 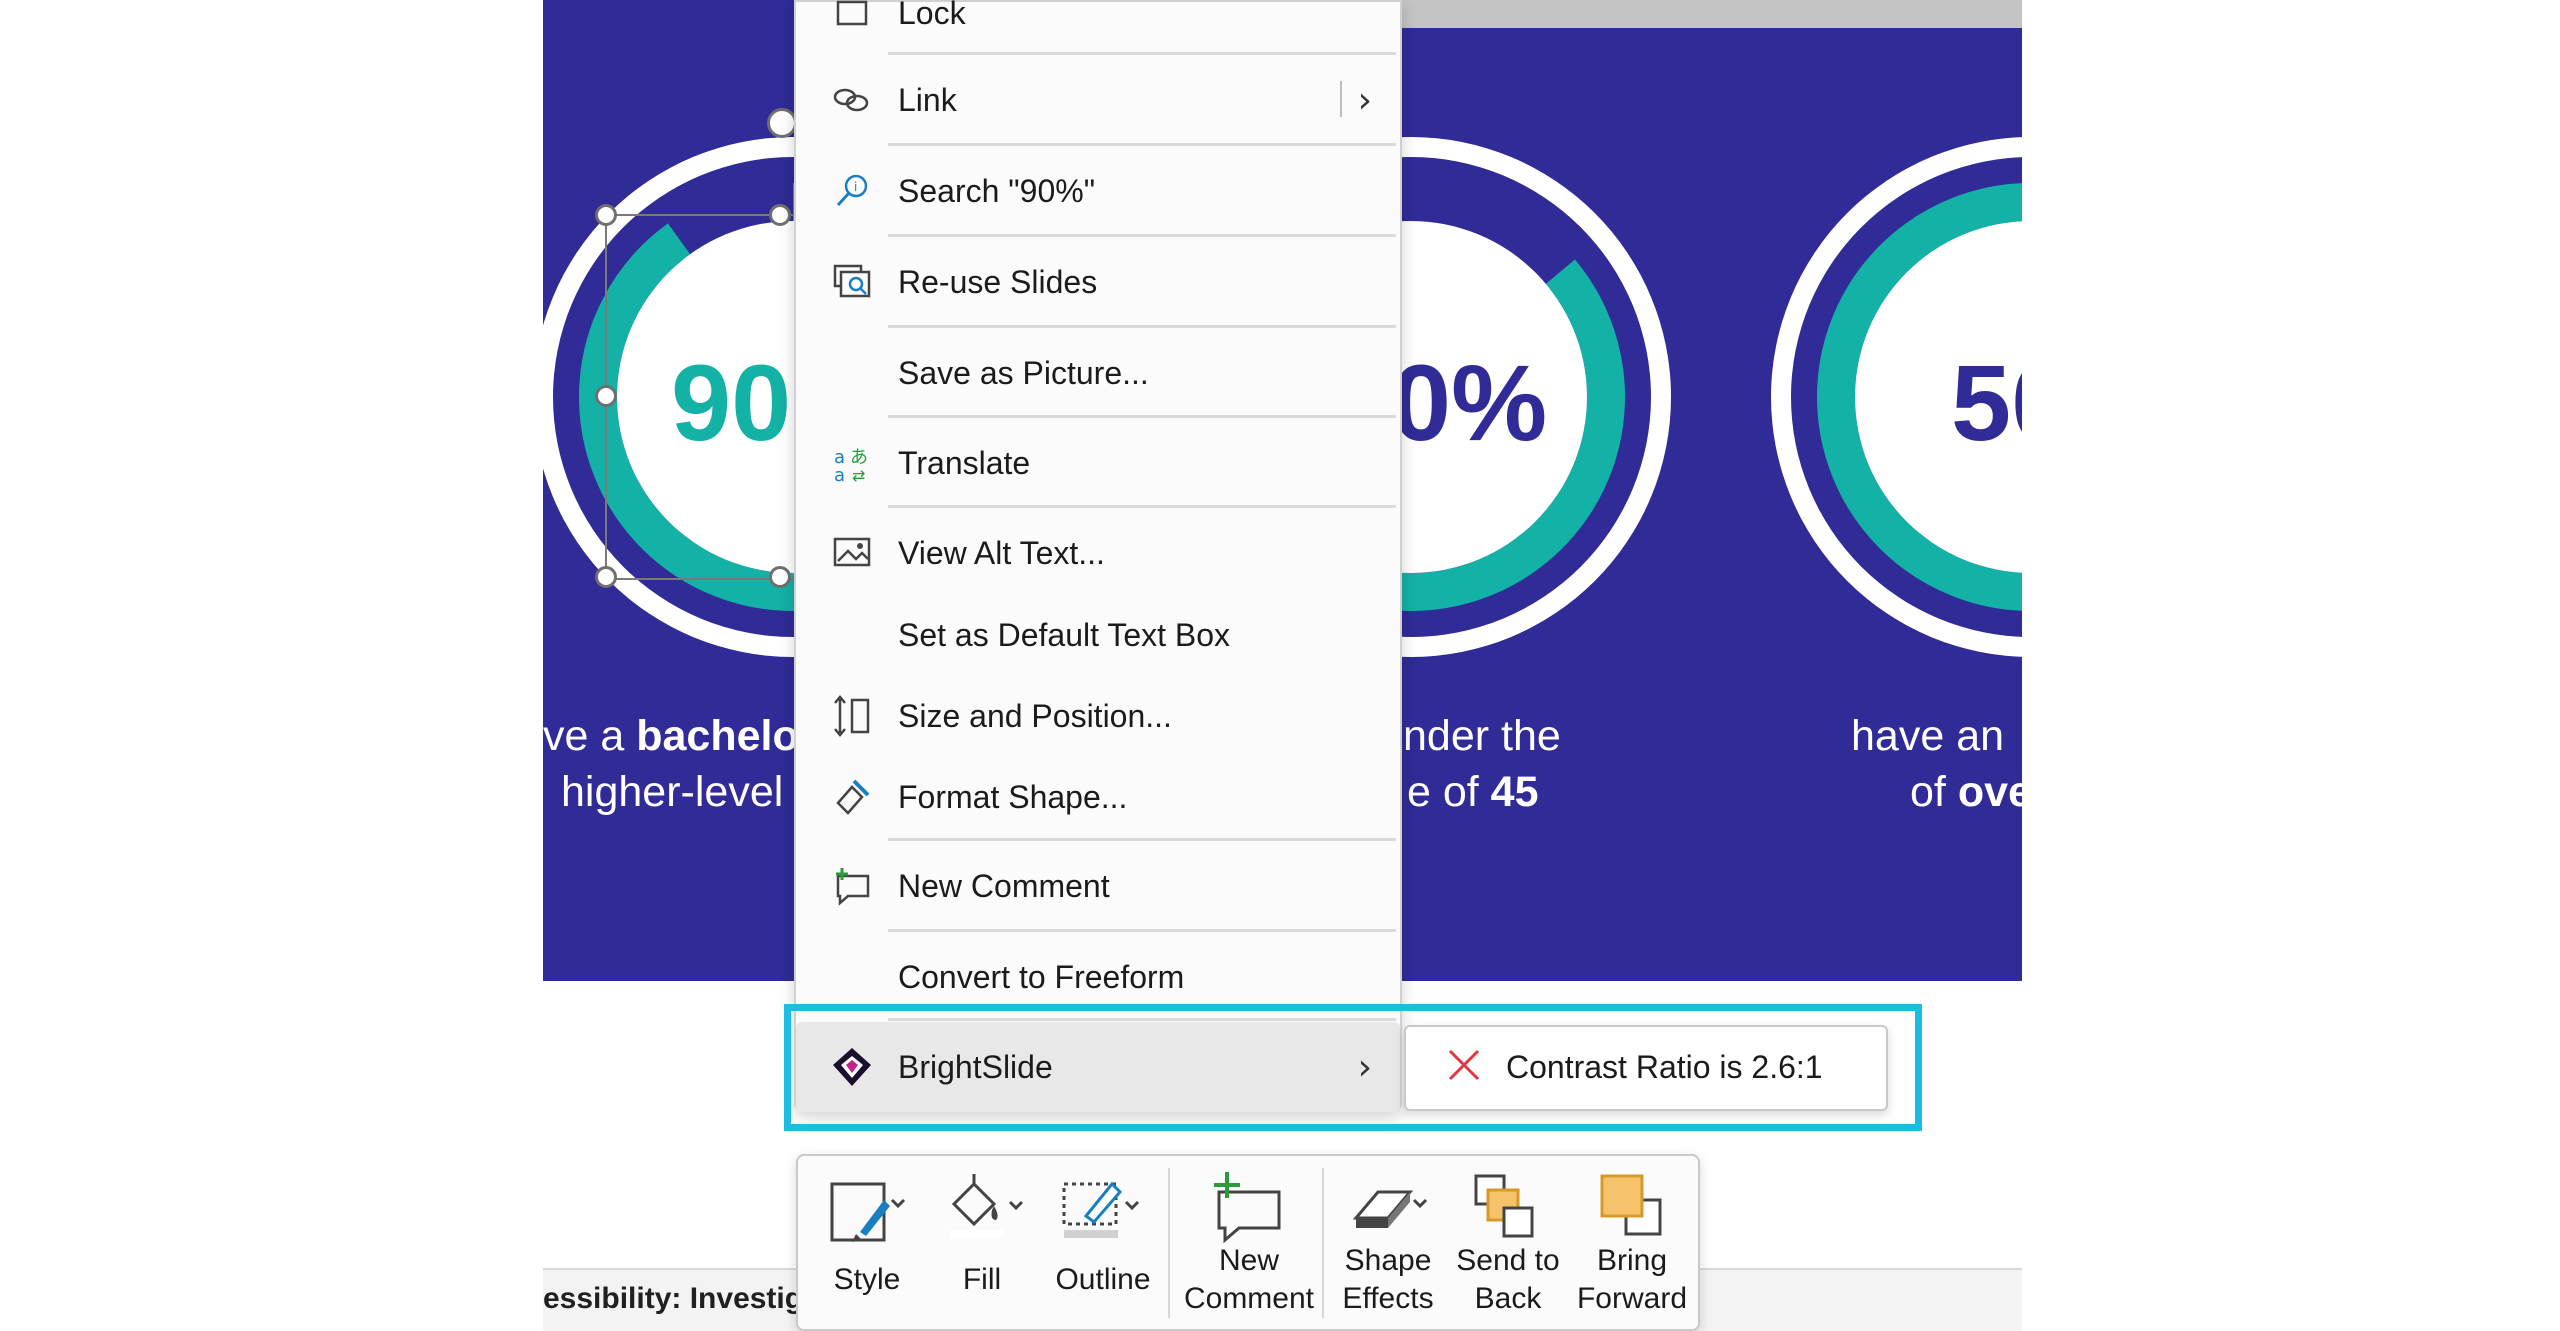 What do you see at coordinates (1390, 1209) in the screenshot?
I see `shape-effects-icon` at bounding box center [1390, 1209].